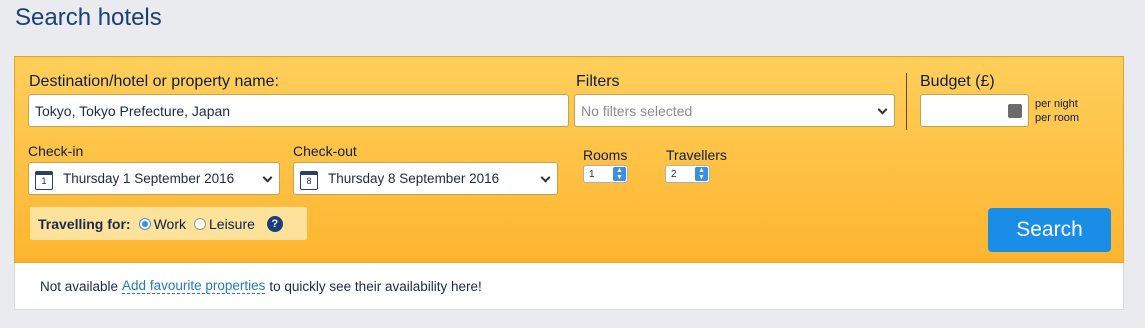 The image size is (1145, 328). I want to click on checkin-date-picker: 1 Thursday 1 September 2016, so click(154, 178).